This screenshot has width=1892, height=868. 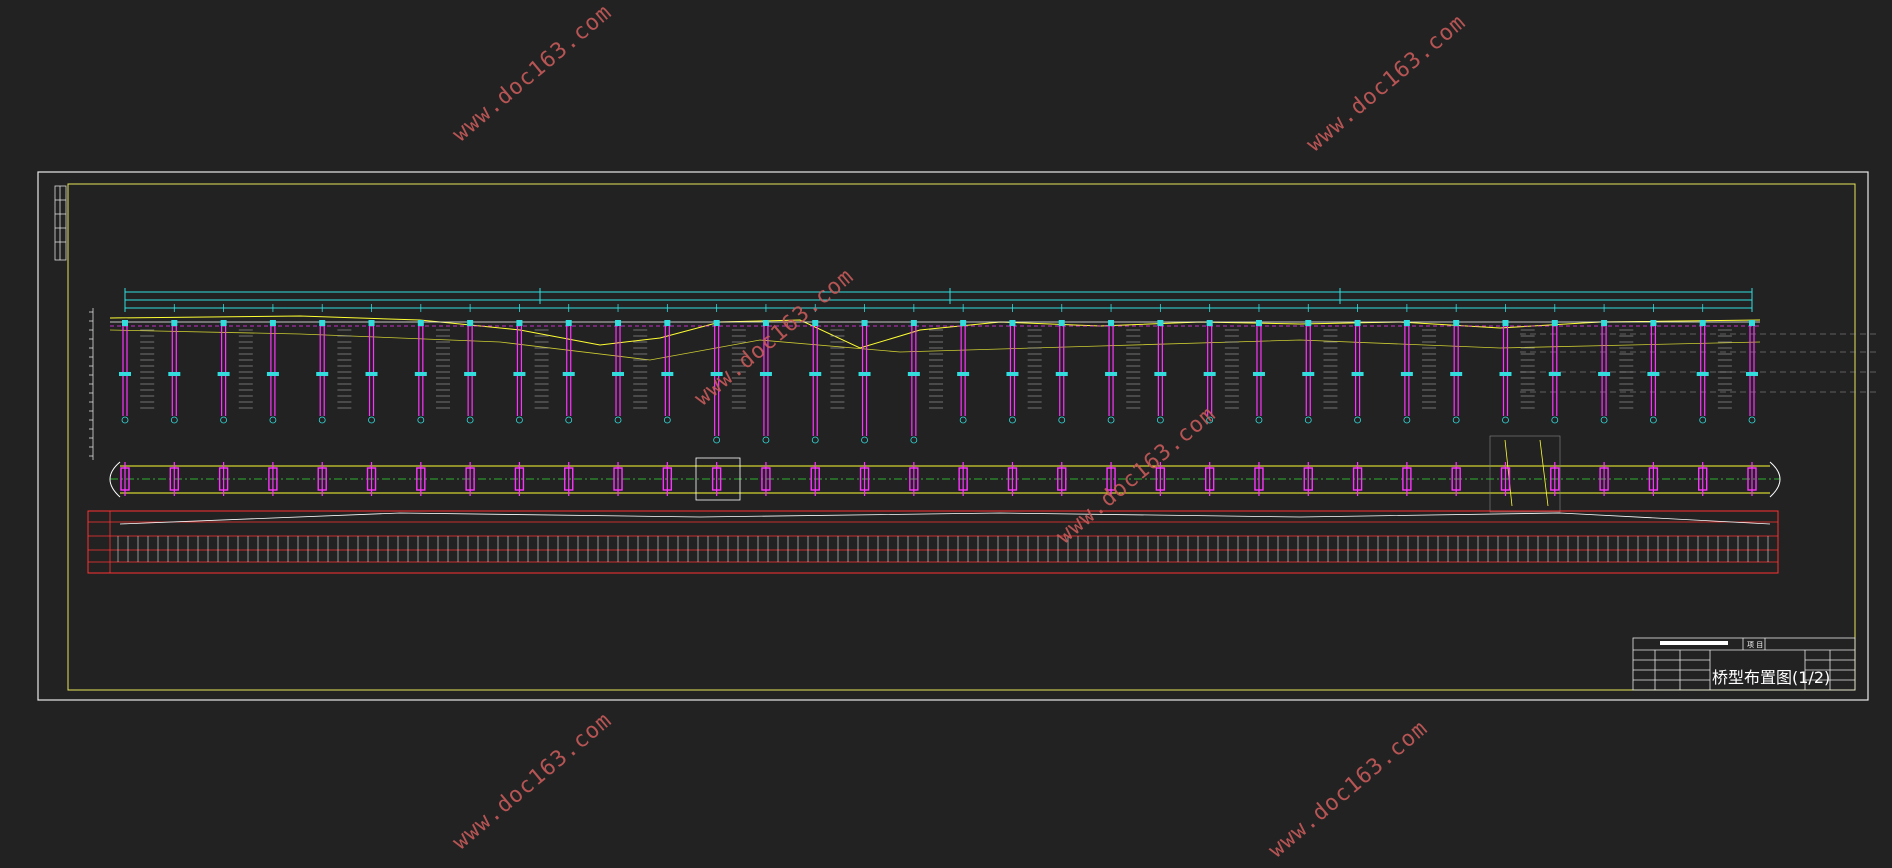 What do you see at coordinates (1771, 677) in the screenshot?
I see `drawing-title: 桥型布置图(1/2)` at bounding box center [1771, 677].